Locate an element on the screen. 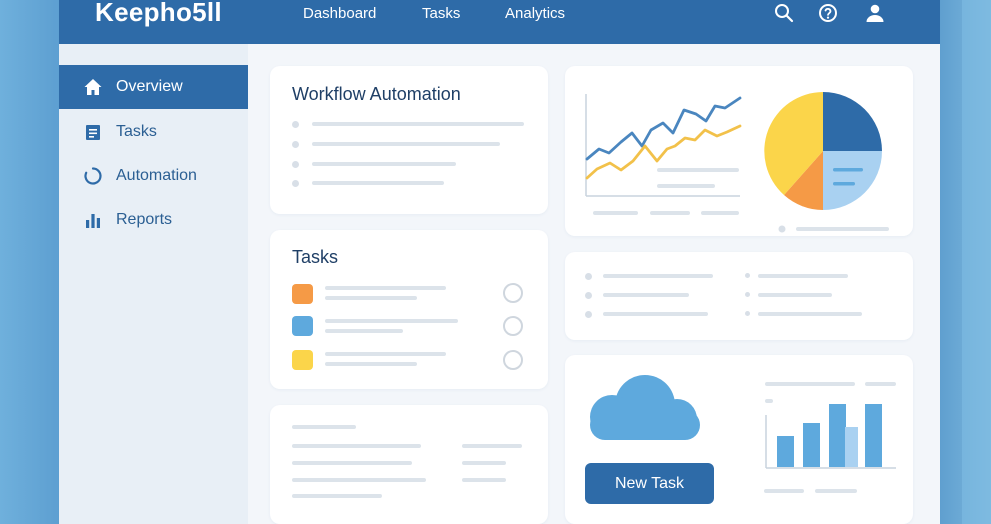  sidebar-item-automation: Automation is located at coordinates (153, 176).